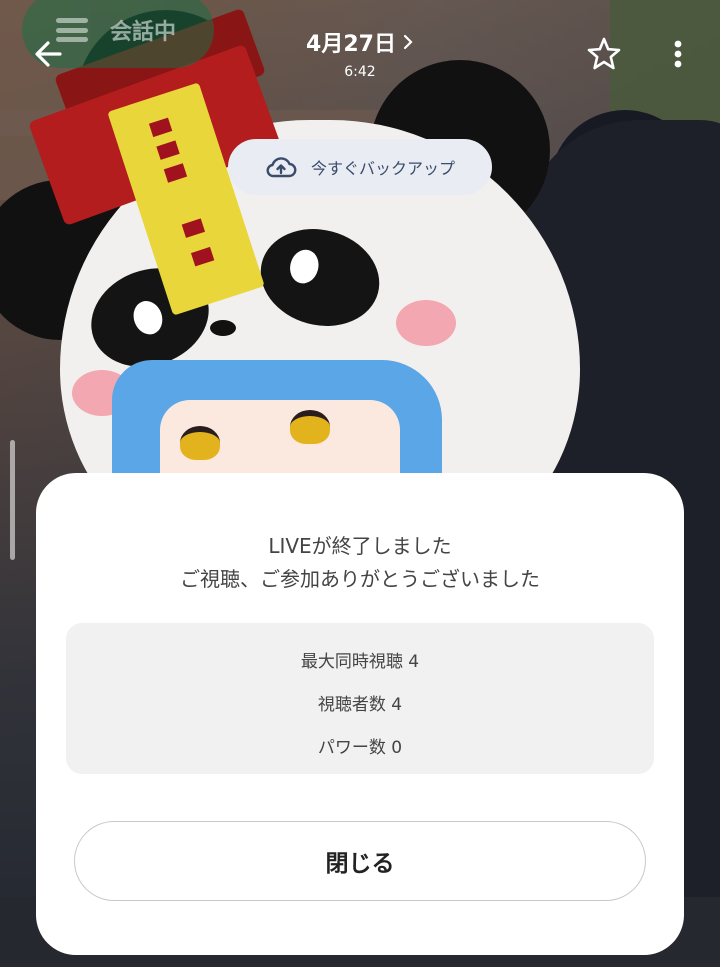 The height and width of the screenshot is (967, 720). I want to click on backup-now-button: 今すぐバックアップ, so click(360, 167).